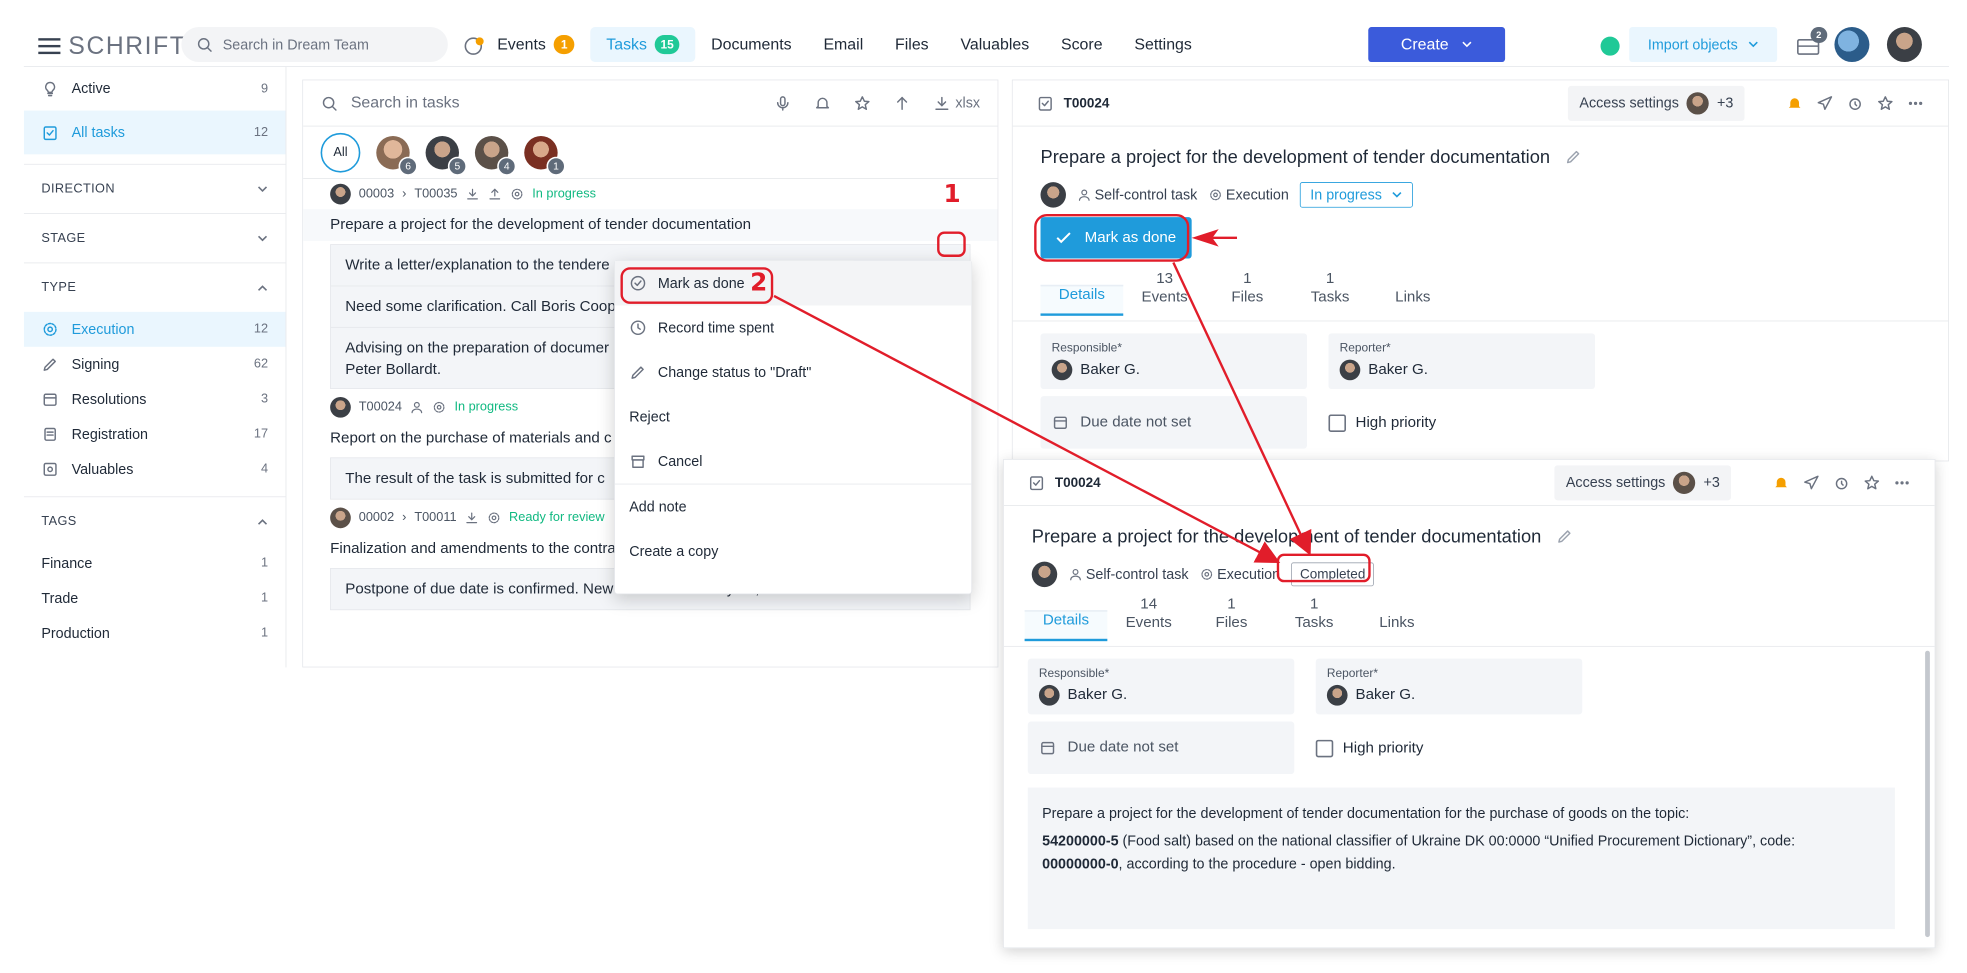 This screenshot has width=1967, height=973. What do you see at coordinates (1242, 409) in the screenshot?
I see `arrow-button-to-status` at bounding box center [1242, 409].